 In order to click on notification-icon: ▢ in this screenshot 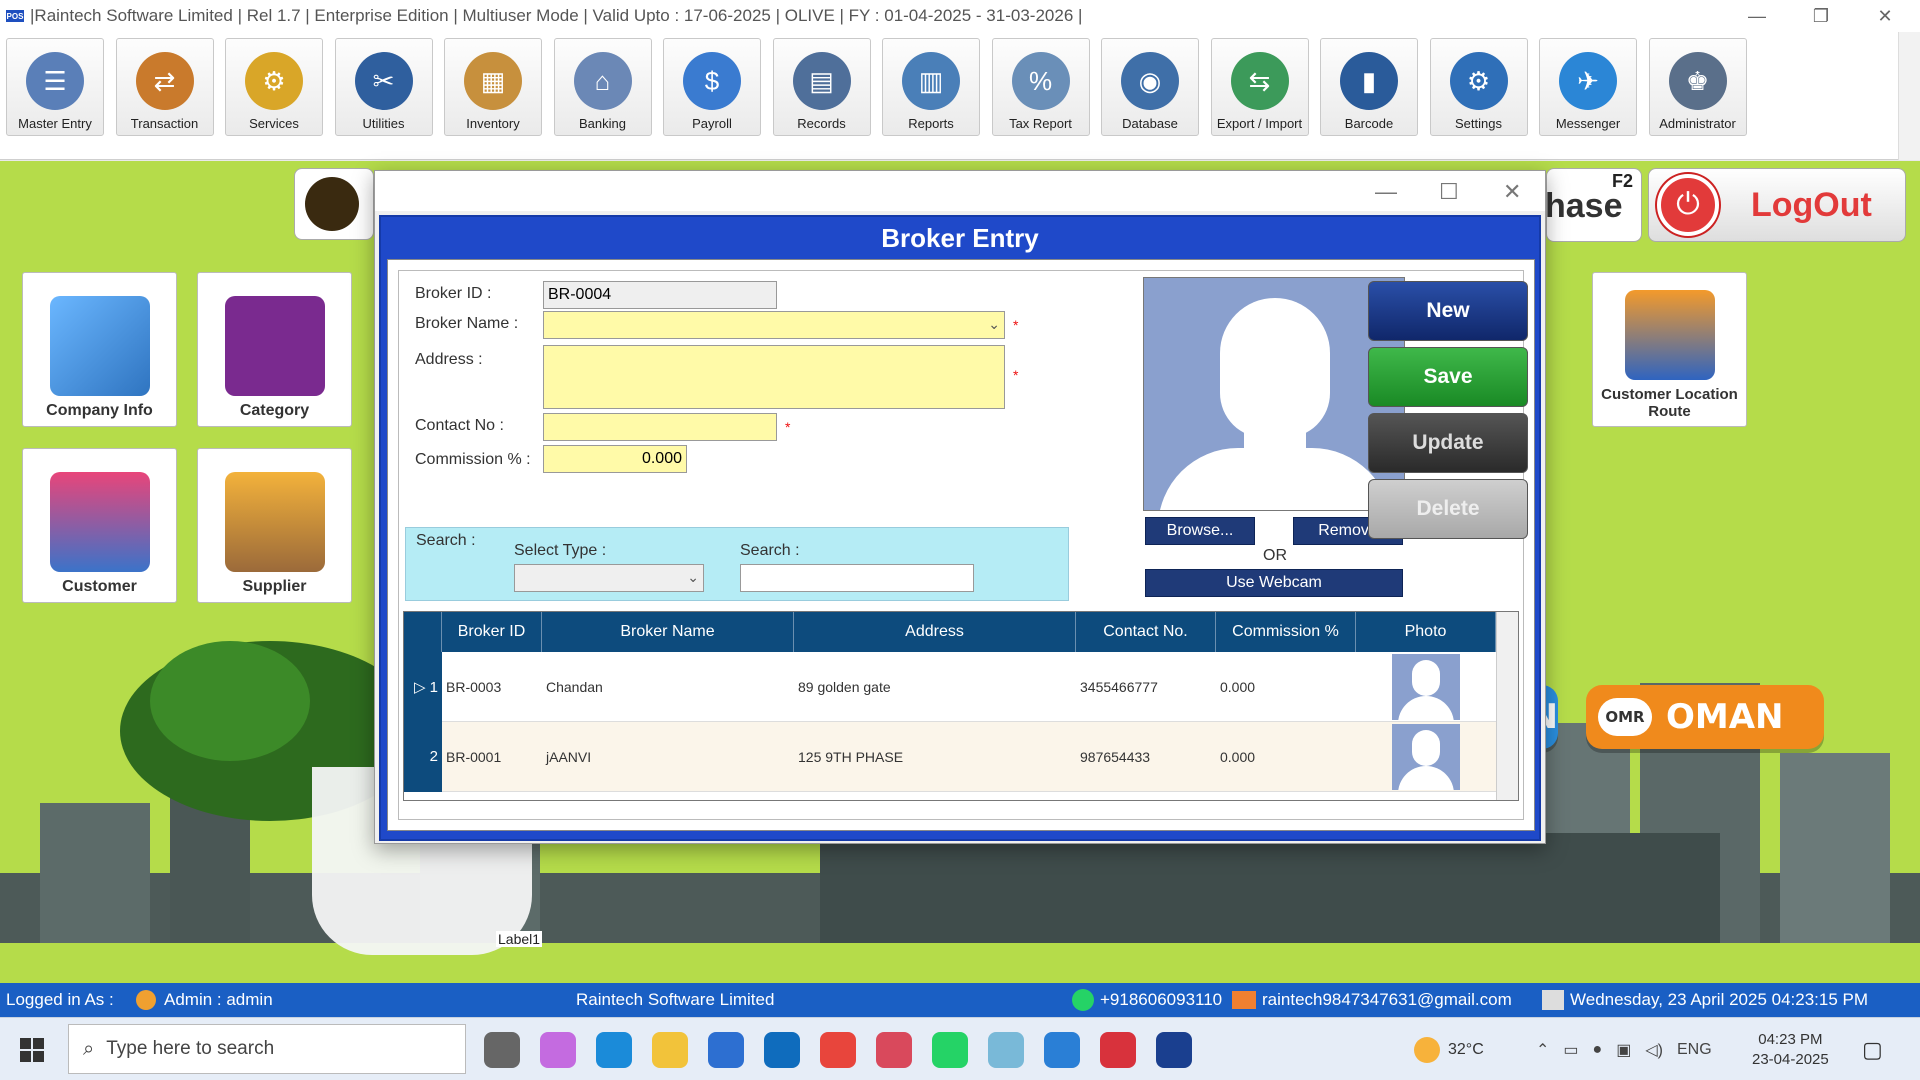, I will do `click(1872, 1049)`.